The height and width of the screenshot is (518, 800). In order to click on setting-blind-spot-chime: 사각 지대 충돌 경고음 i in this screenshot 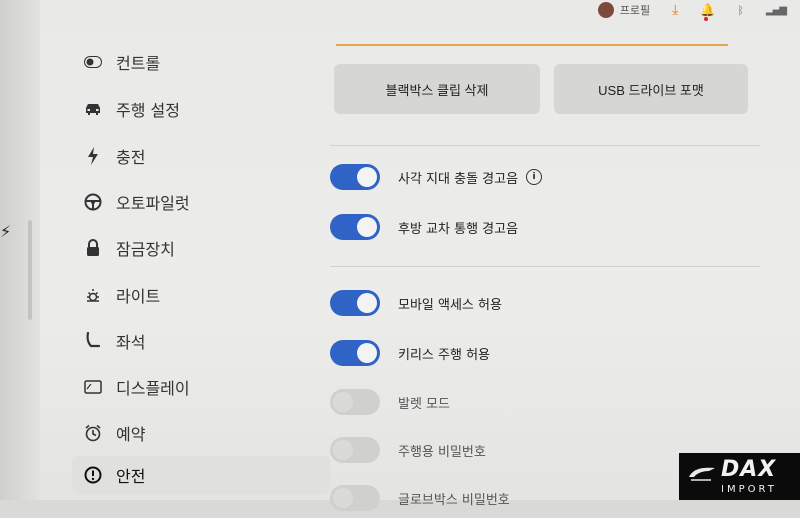, I will do `click(560, 177)`.